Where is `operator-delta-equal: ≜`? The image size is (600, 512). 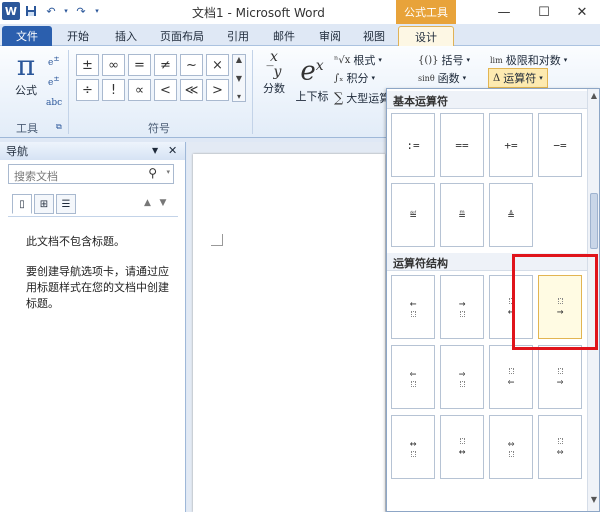
operator-delta-equal: ≜ is located at coordinates (511, 215).